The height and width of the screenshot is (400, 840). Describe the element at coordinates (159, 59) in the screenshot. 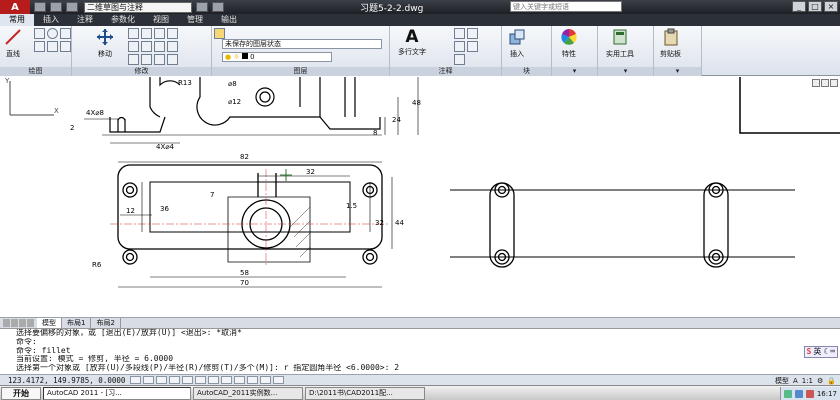

I see `offset-icon` at that location.